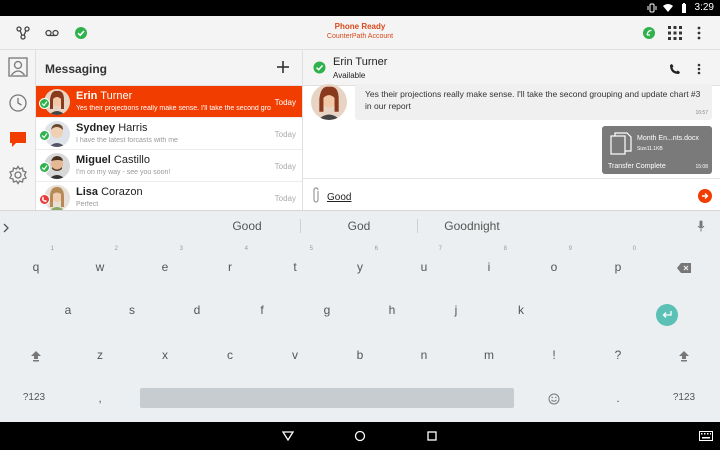 This screenshot has height=450, width=720. Describe the element at coordinates (432, 436) in the screenshot. I see `recents-square-icon` at that location.